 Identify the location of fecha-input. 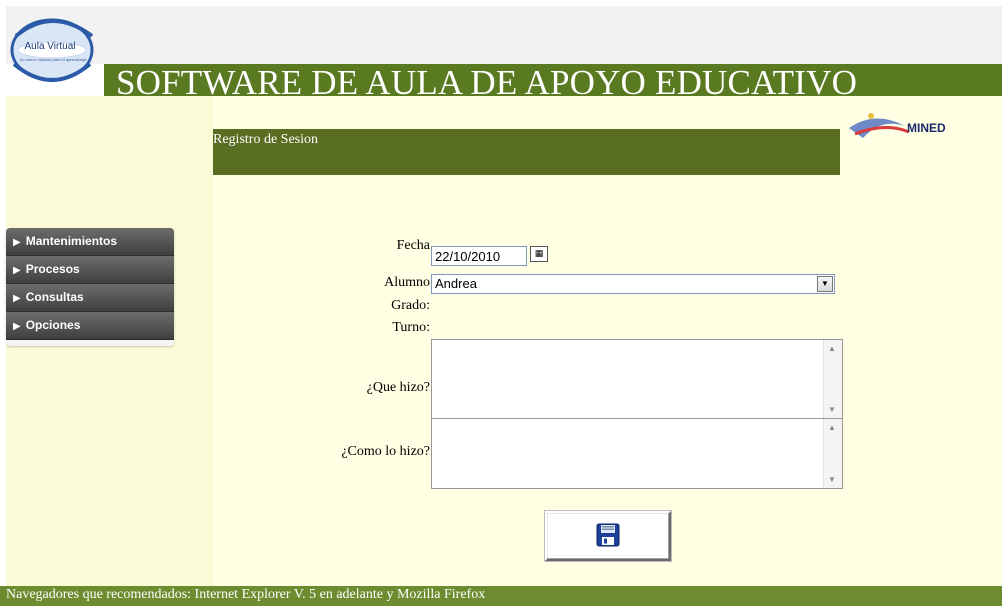
(479, 256).